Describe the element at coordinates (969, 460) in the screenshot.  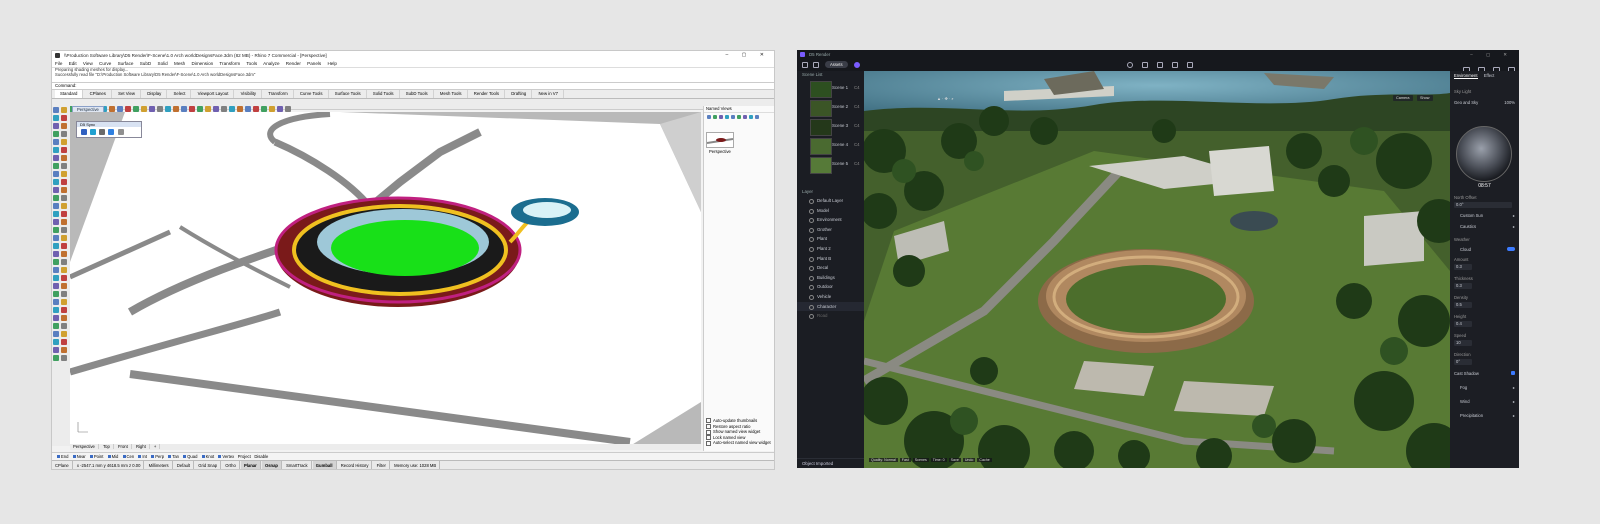
I see `undo-status: Undo` at that location.